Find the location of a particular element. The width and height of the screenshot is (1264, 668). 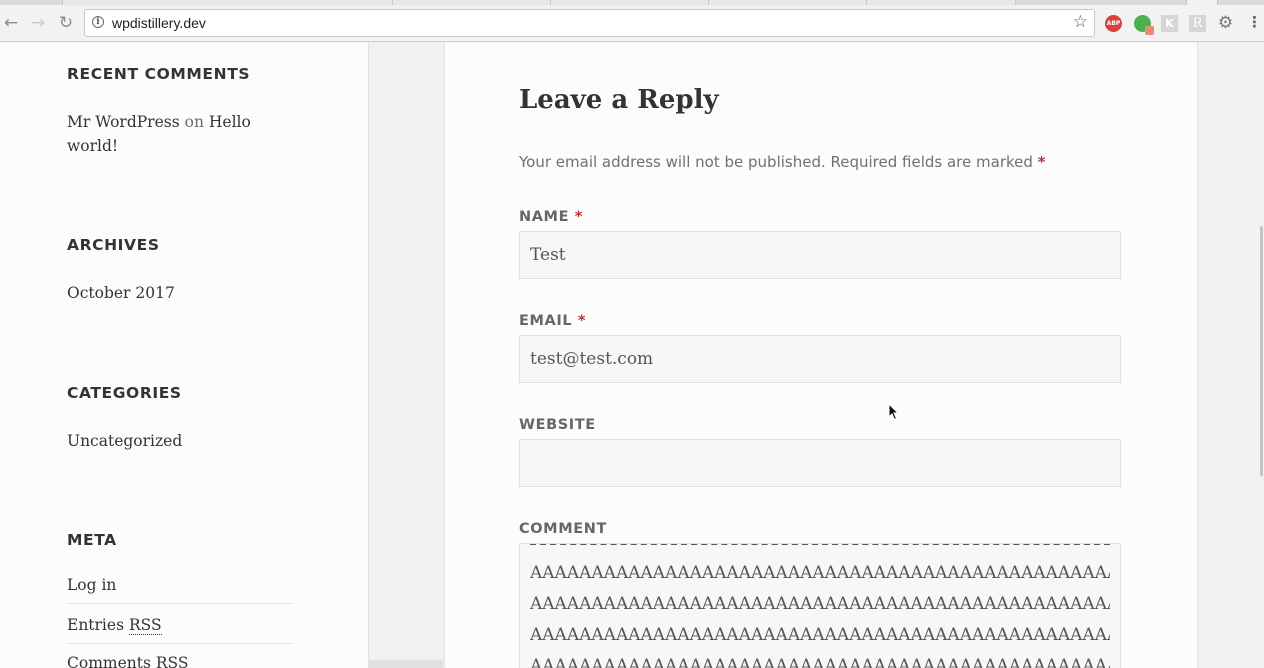

entries-rss-prefix: Entries is located at coordinates (96, 625).